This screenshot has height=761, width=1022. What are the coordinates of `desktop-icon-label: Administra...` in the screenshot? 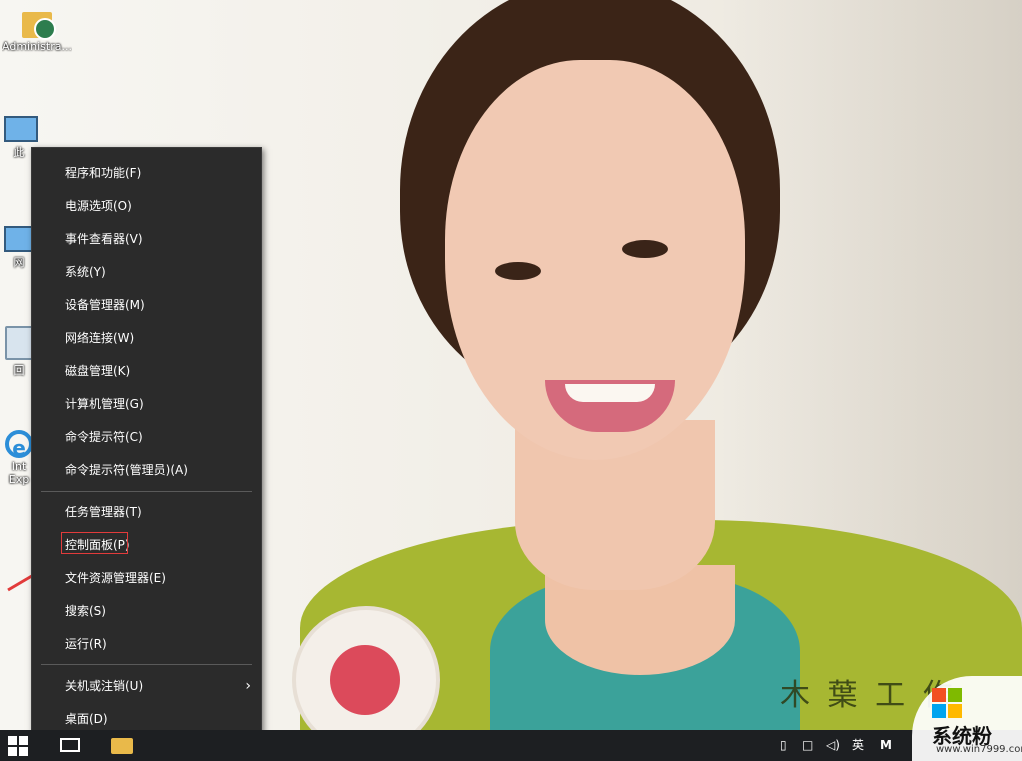 It's located at (37, 46).